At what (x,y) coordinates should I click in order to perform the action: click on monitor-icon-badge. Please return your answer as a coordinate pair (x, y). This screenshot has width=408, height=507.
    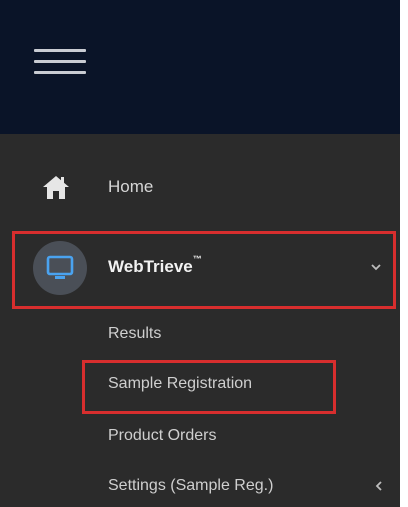
    Looking at the image, I should click on (60, 268).